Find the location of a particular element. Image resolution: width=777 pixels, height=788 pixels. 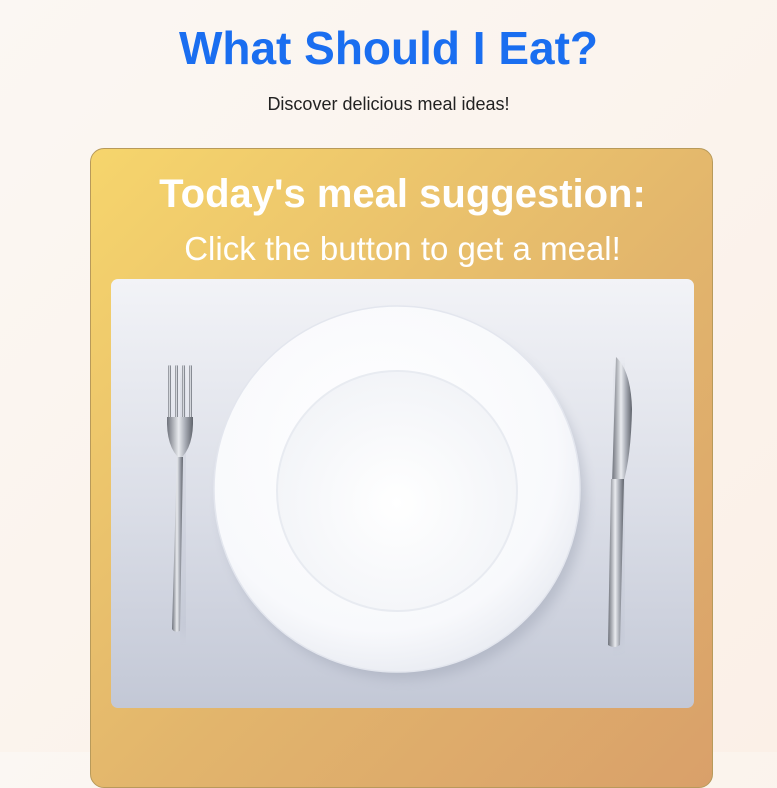

page-title: What Should I Eat? is located at coordinates (388, 48).